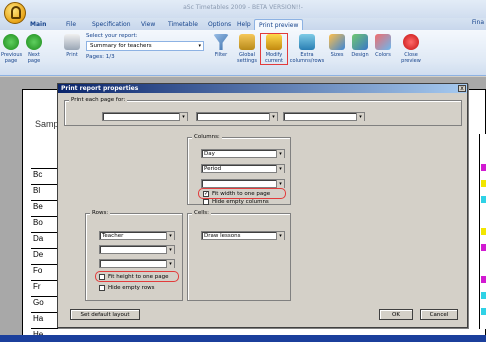  I want to click on columns-select-1: Day ▾, so click(243, 153).